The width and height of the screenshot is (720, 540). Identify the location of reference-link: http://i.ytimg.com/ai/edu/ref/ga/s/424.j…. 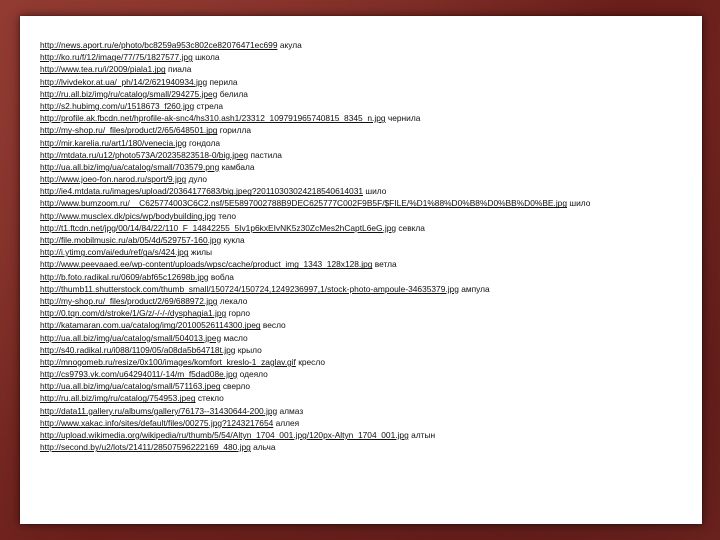
(114, 252).